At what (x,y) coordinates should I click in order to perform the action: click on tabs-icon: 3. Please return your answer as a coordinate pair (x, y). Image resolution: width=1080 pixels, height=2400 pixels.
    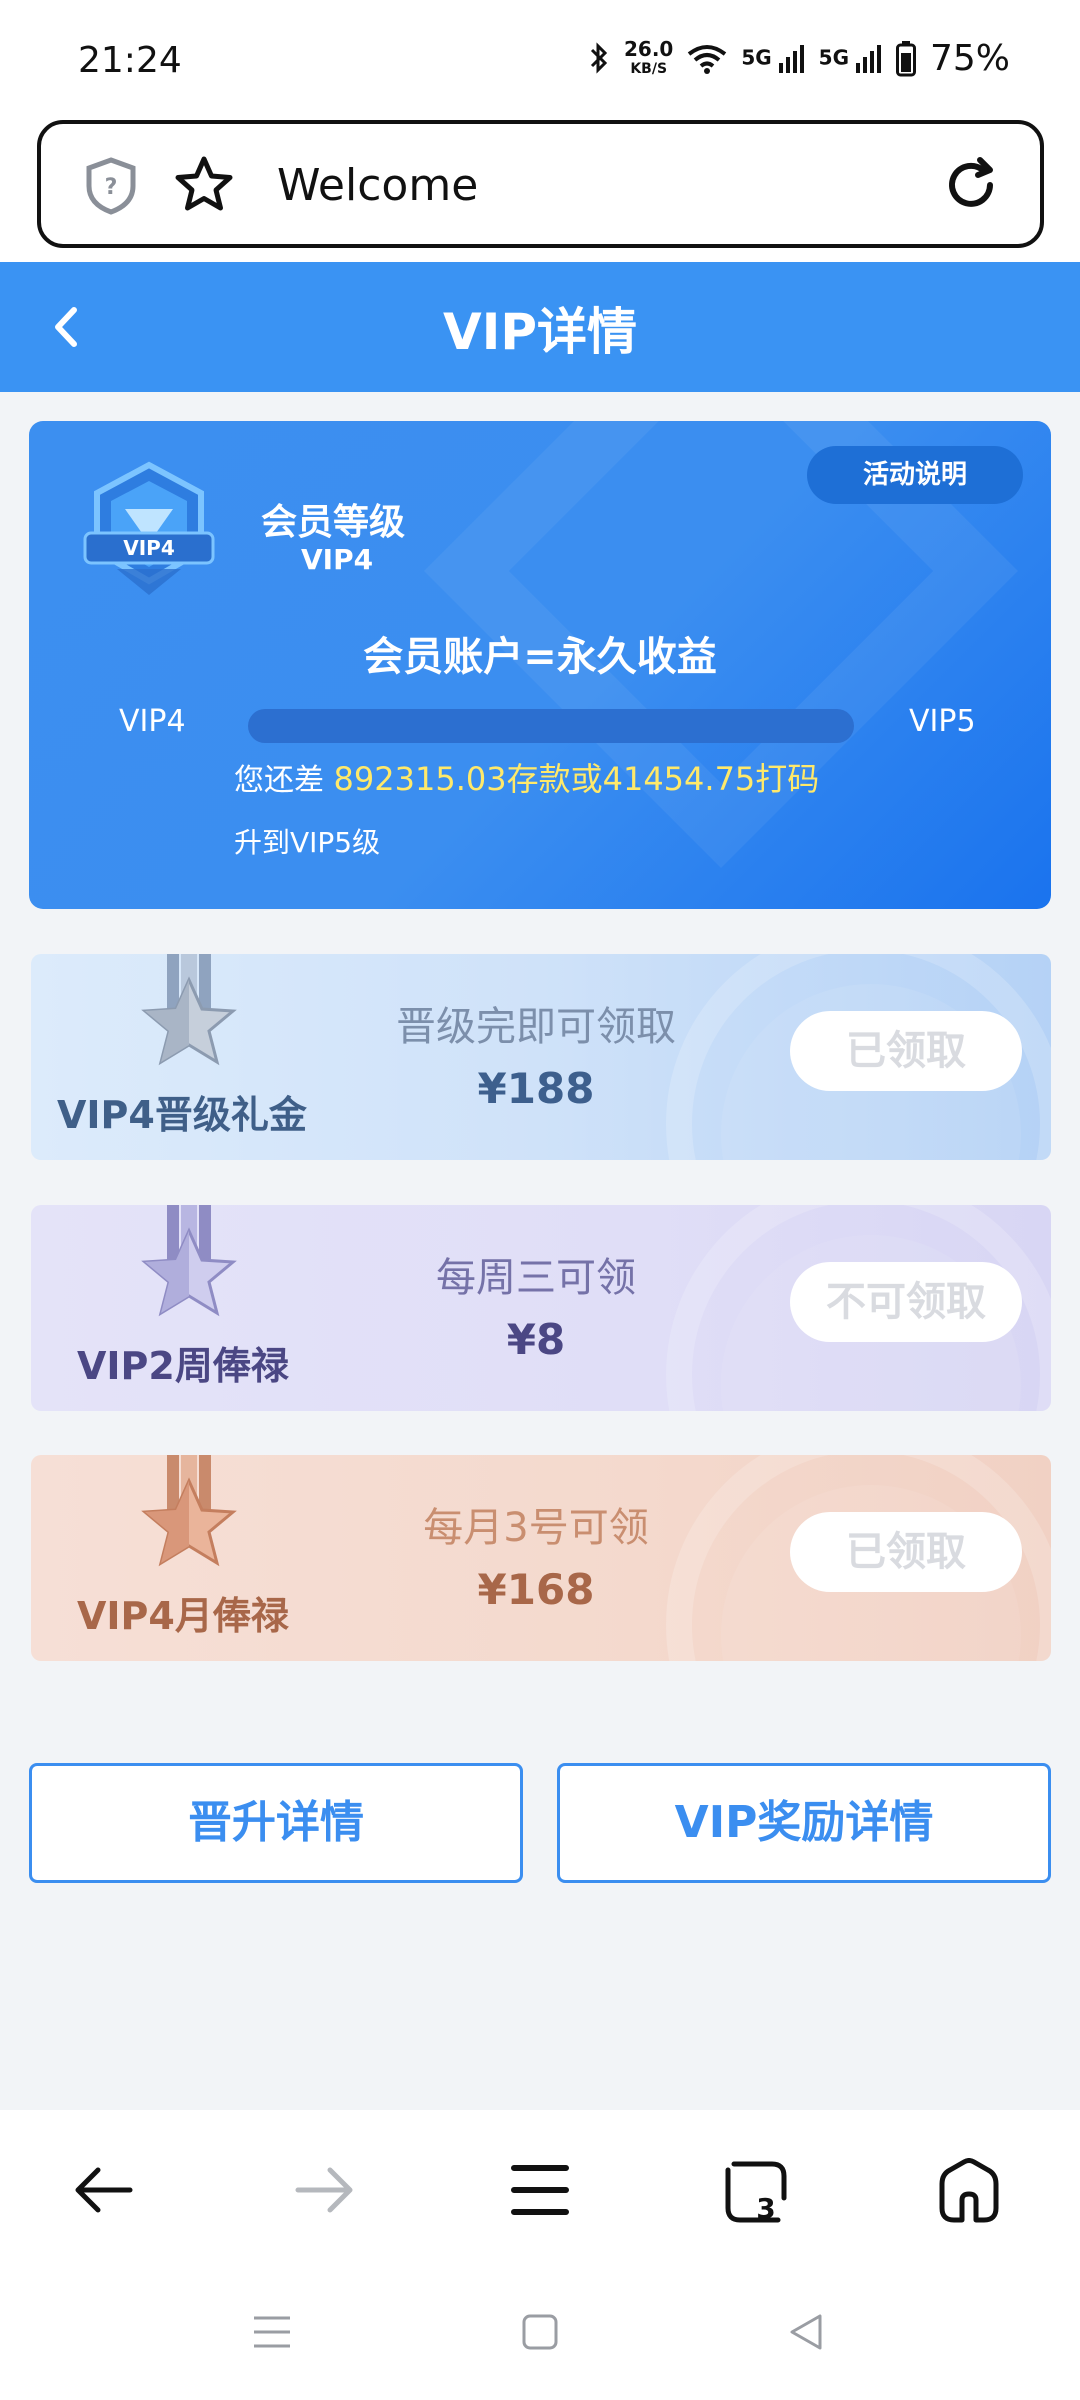
    Looking at the image, I should click on (756, 2194).